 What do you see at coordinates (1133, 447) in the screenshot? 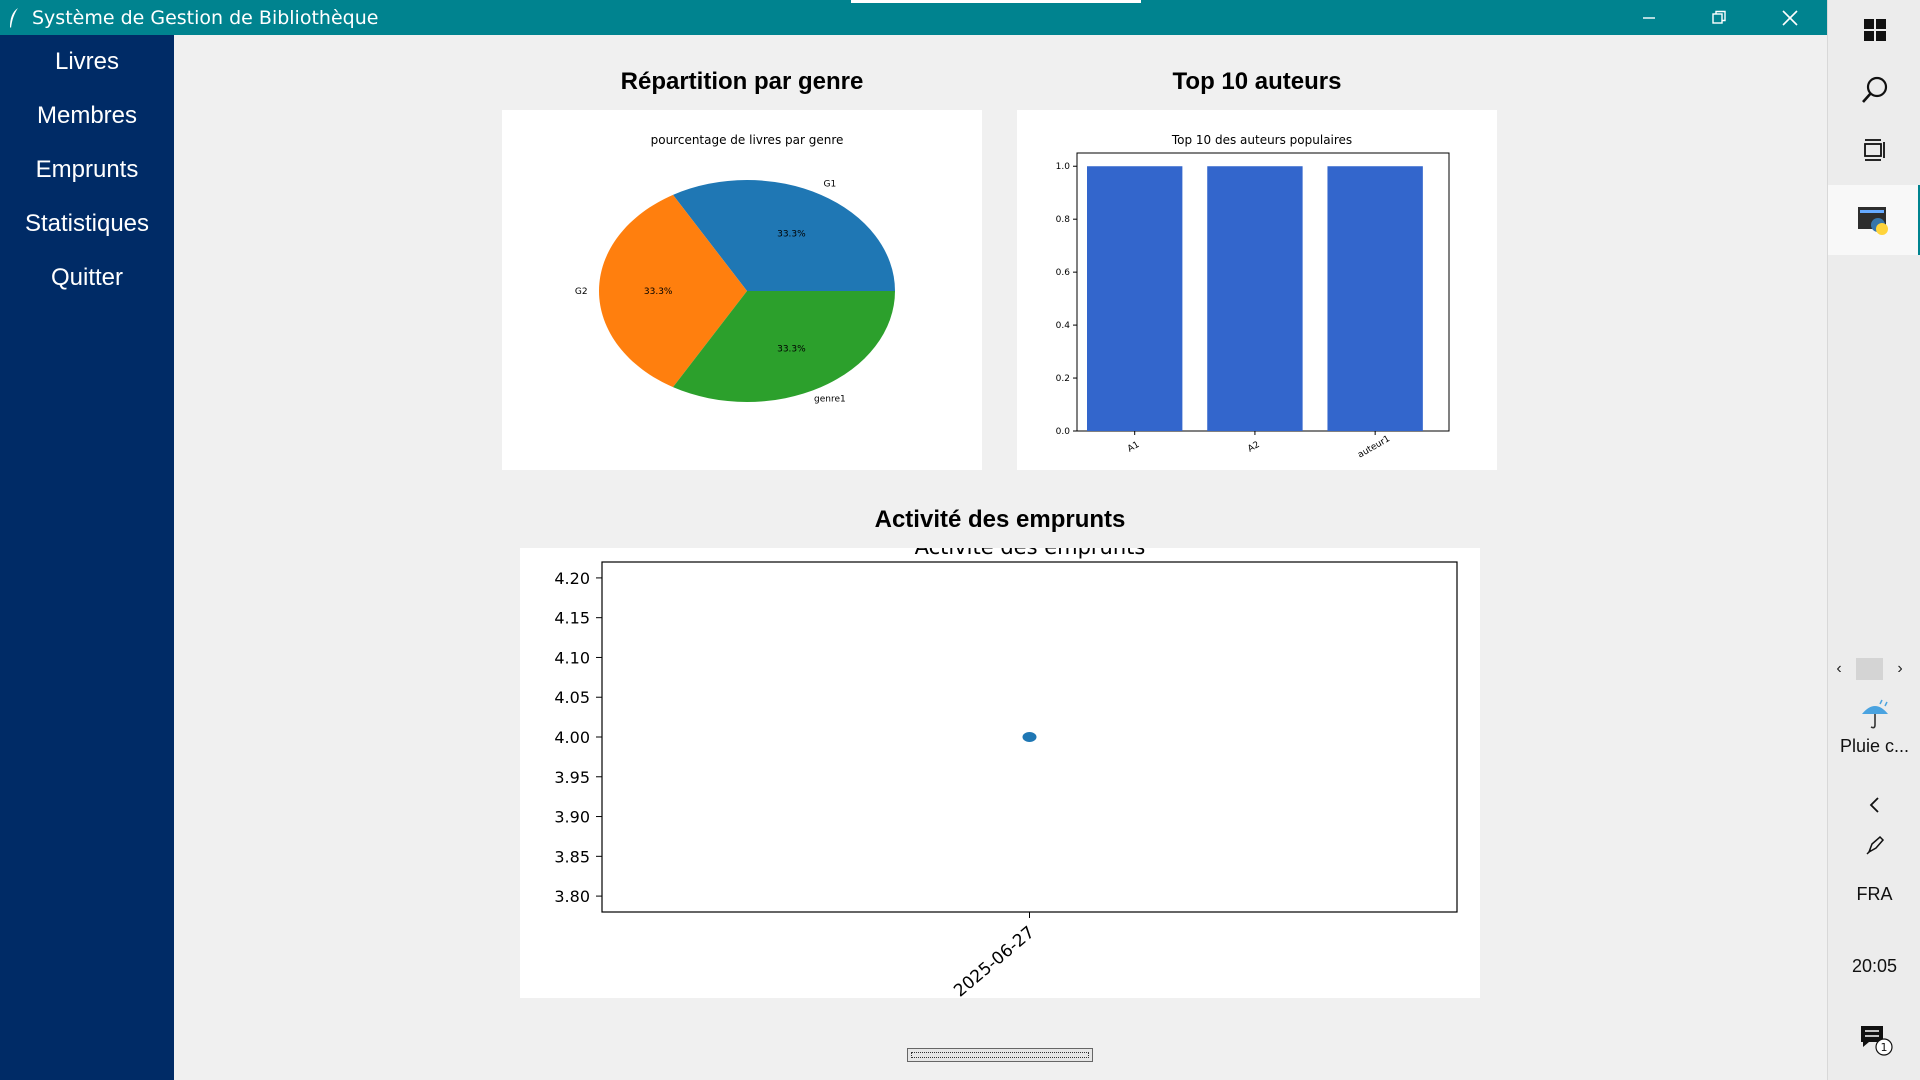
I see `x-tick-label: A1` at bounding box center [1133, 447].